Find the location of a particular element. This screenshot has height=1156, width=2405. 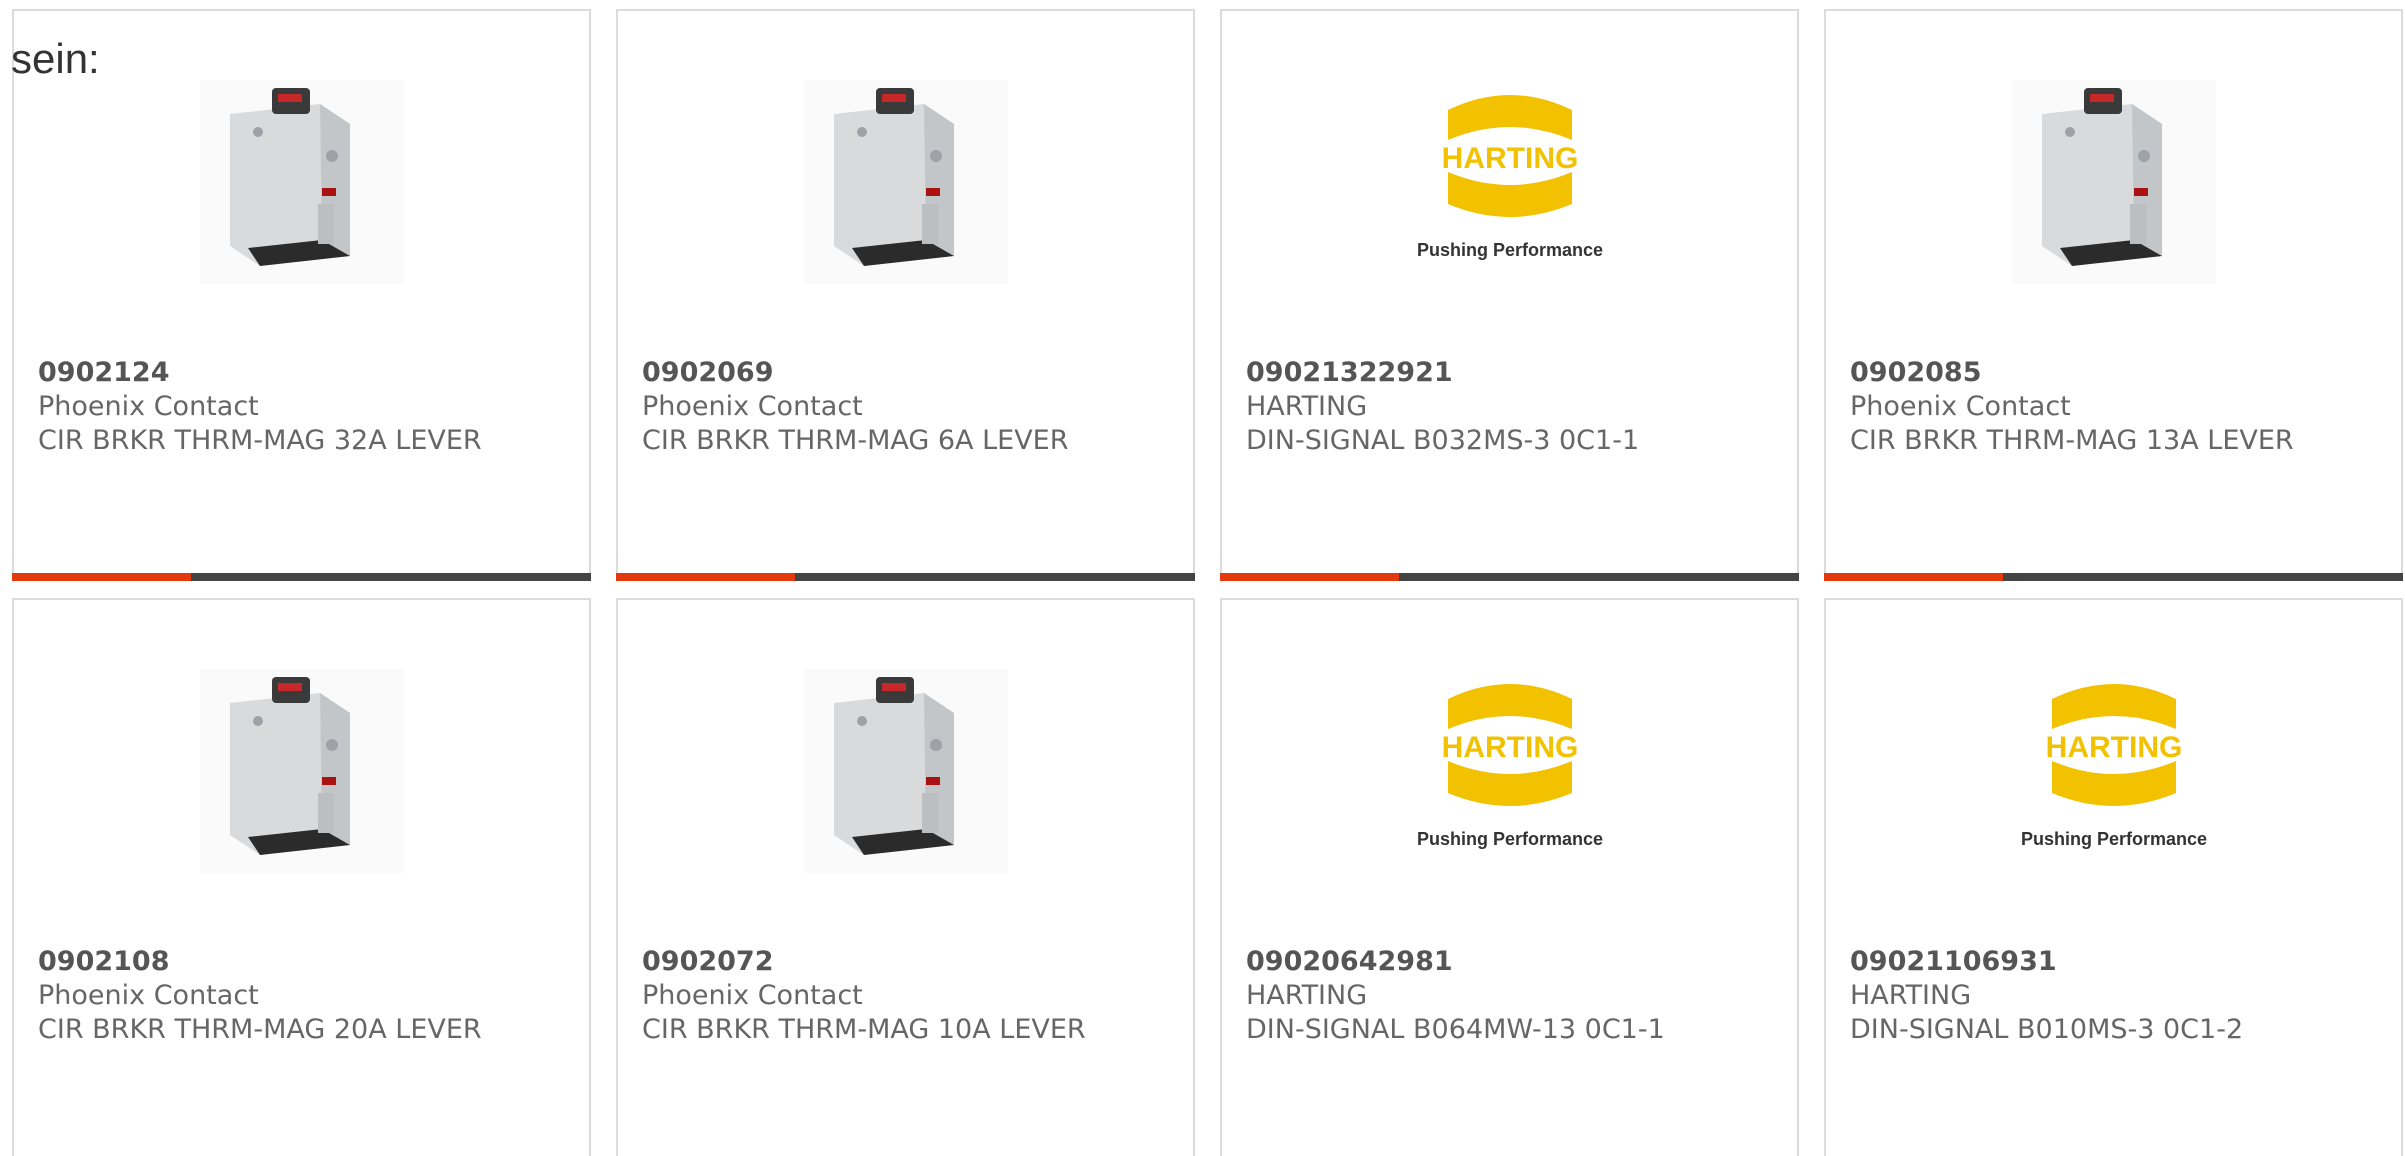

part-number: 0902069 is located at coordinates (909, 373).